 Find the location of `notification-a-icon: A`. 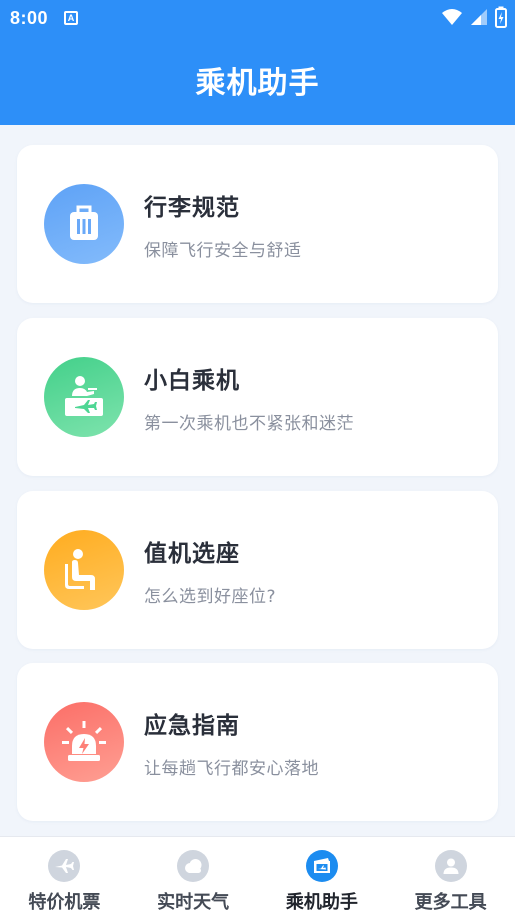

notification-a-icon: A is located at coordinates (71, 18).